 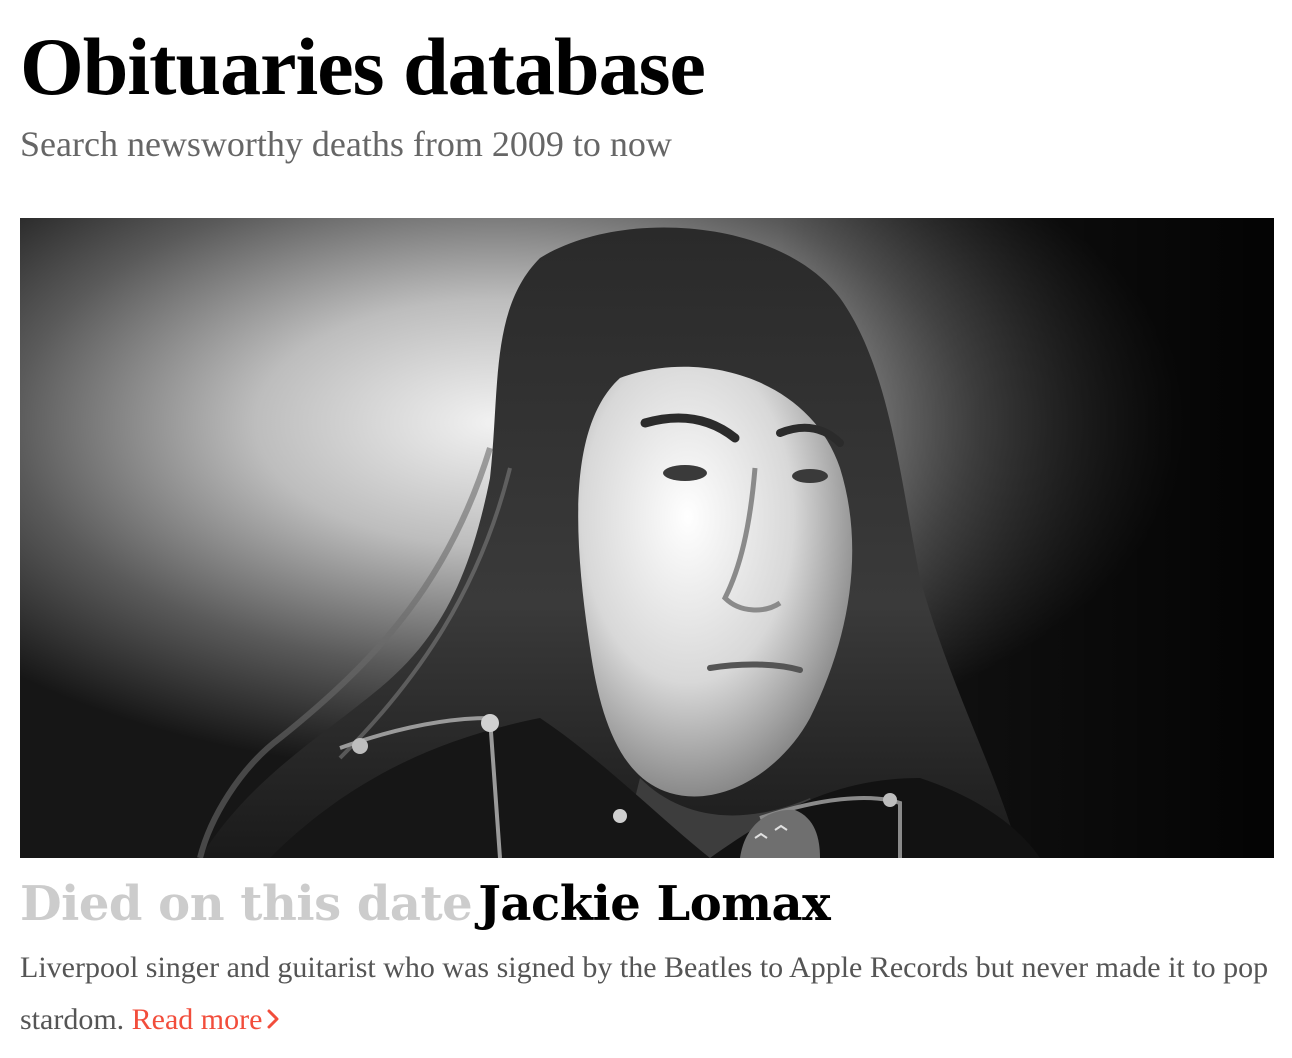 What do you see at coordinates (273, 1021) in the screenshot?
I see `chevron-right-icon` at bounding box center [273, 1021].